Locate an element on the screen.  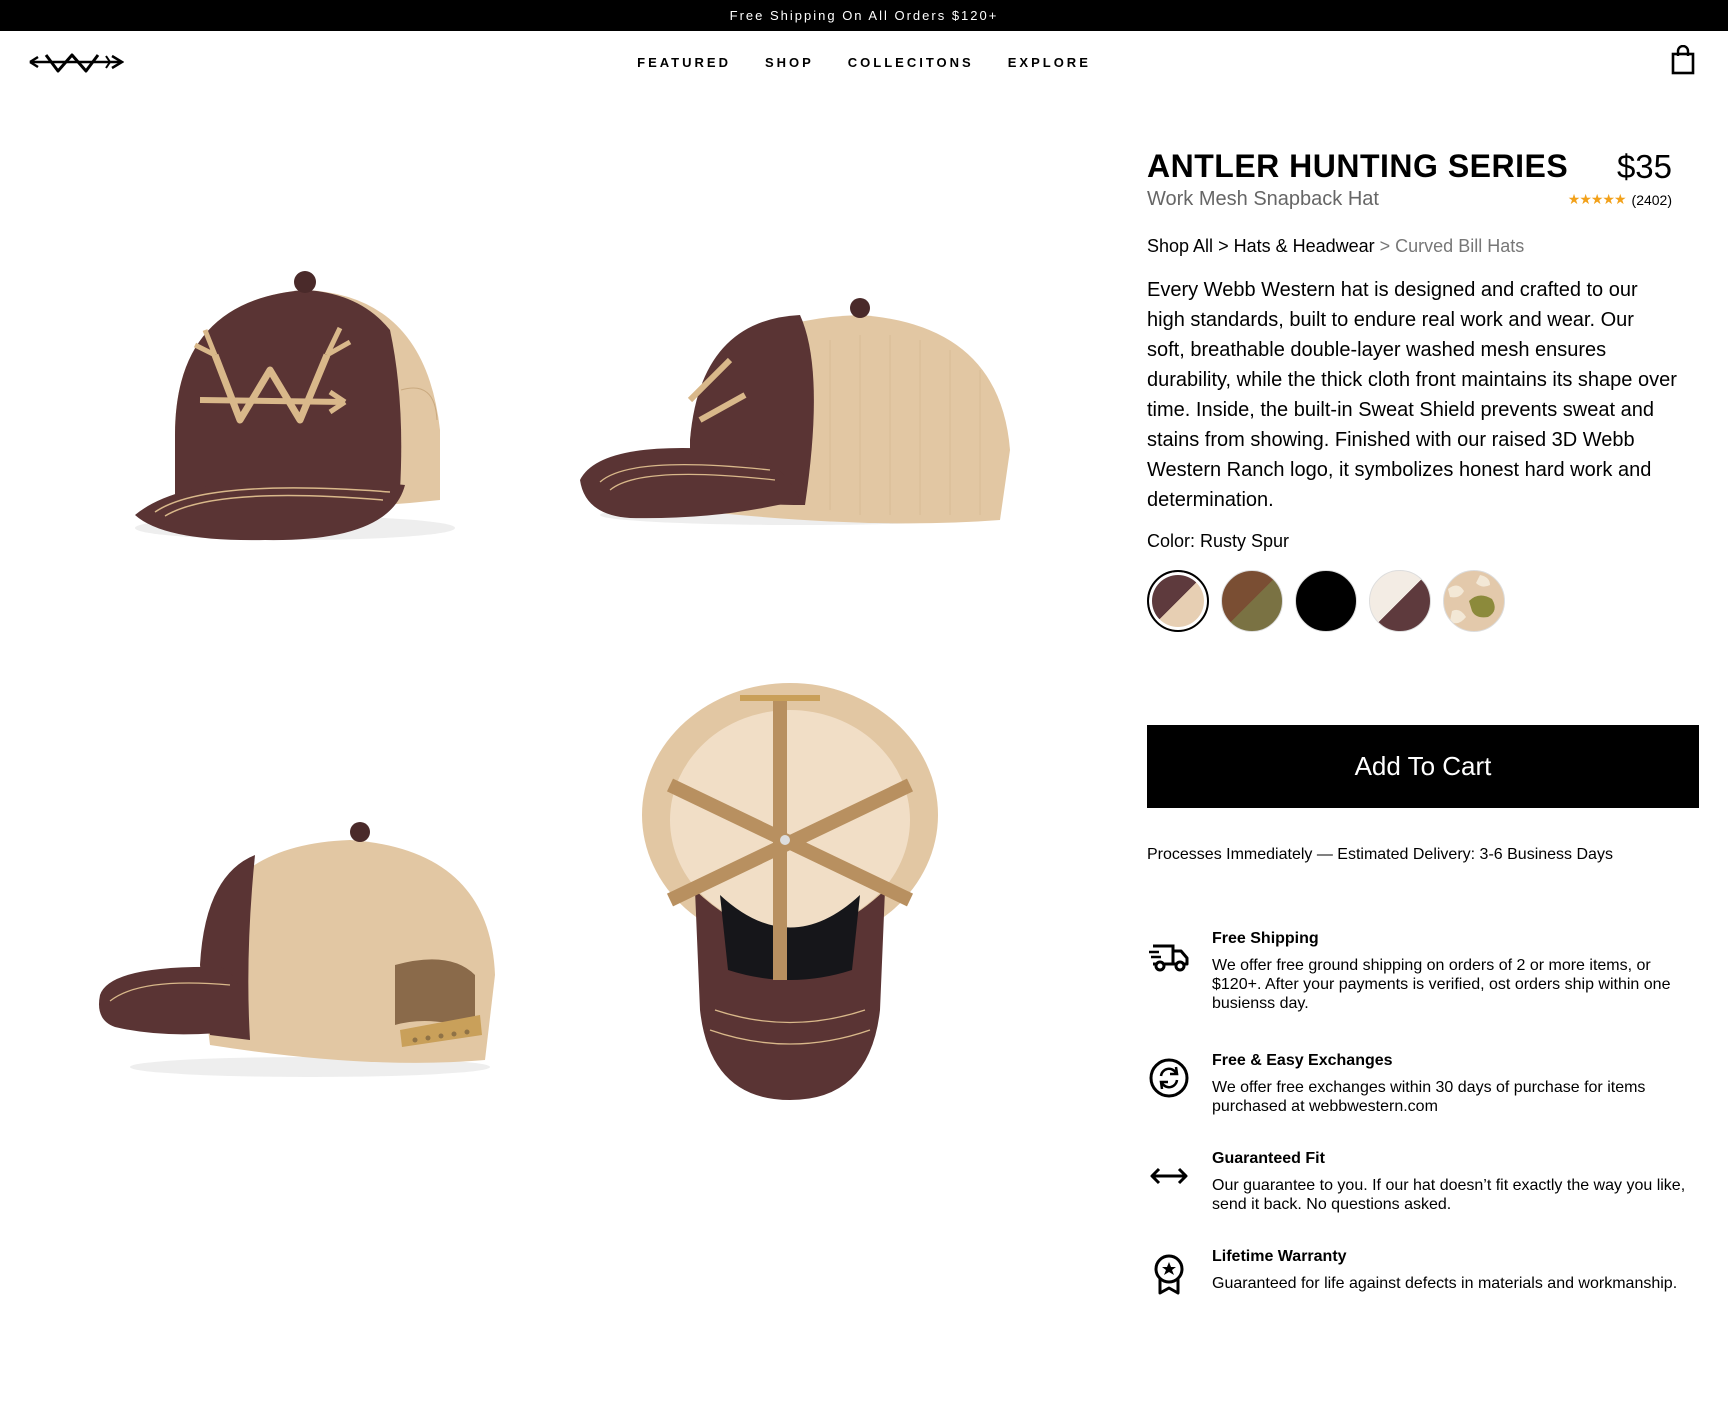
product-image-front-quarter is located at coordinates (295, 415).